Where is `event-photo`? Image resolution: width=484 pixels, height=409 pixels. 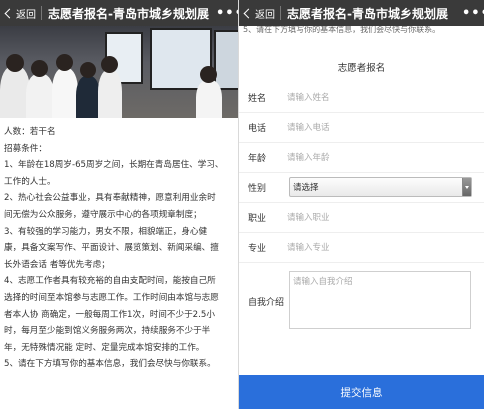 event-photo is located at coordinates (119, 72).